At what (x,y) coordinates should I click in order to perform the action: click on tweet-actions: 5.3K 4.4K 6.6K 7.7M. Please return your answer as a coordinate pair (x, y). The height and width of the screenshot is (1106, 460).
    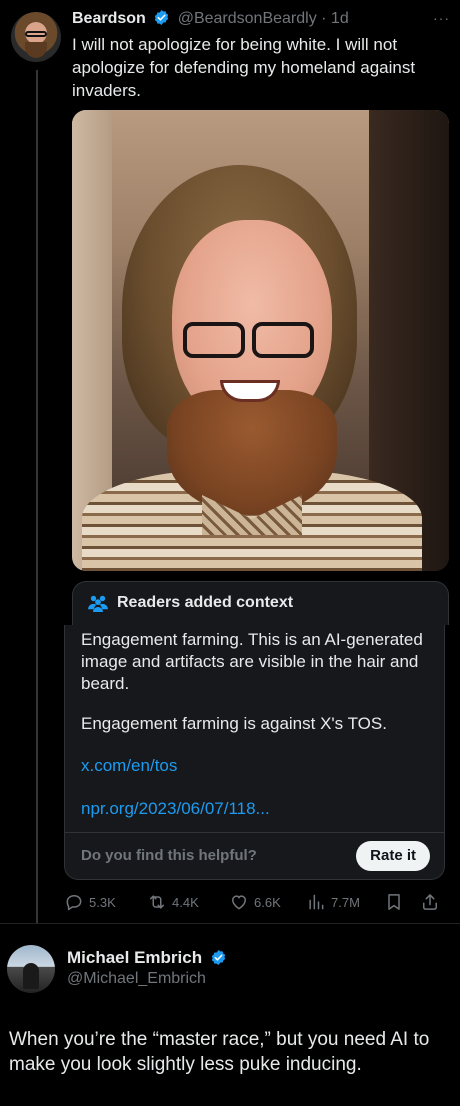
    Looking at the image, I should click on (259, 902).